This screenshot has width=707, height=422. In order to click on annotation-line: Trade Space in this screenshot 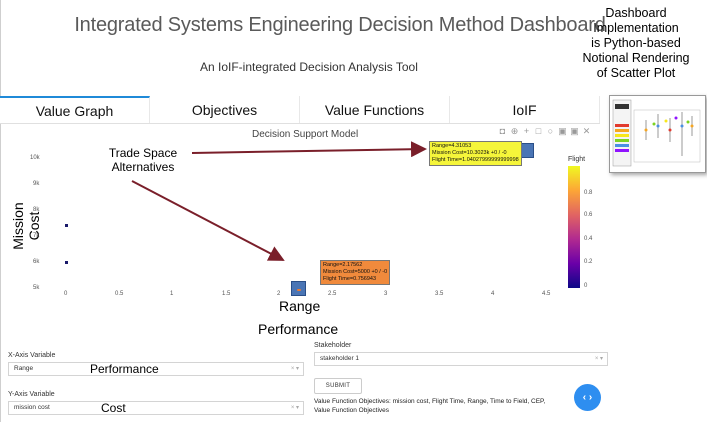, I will do `click(143, 153)`.